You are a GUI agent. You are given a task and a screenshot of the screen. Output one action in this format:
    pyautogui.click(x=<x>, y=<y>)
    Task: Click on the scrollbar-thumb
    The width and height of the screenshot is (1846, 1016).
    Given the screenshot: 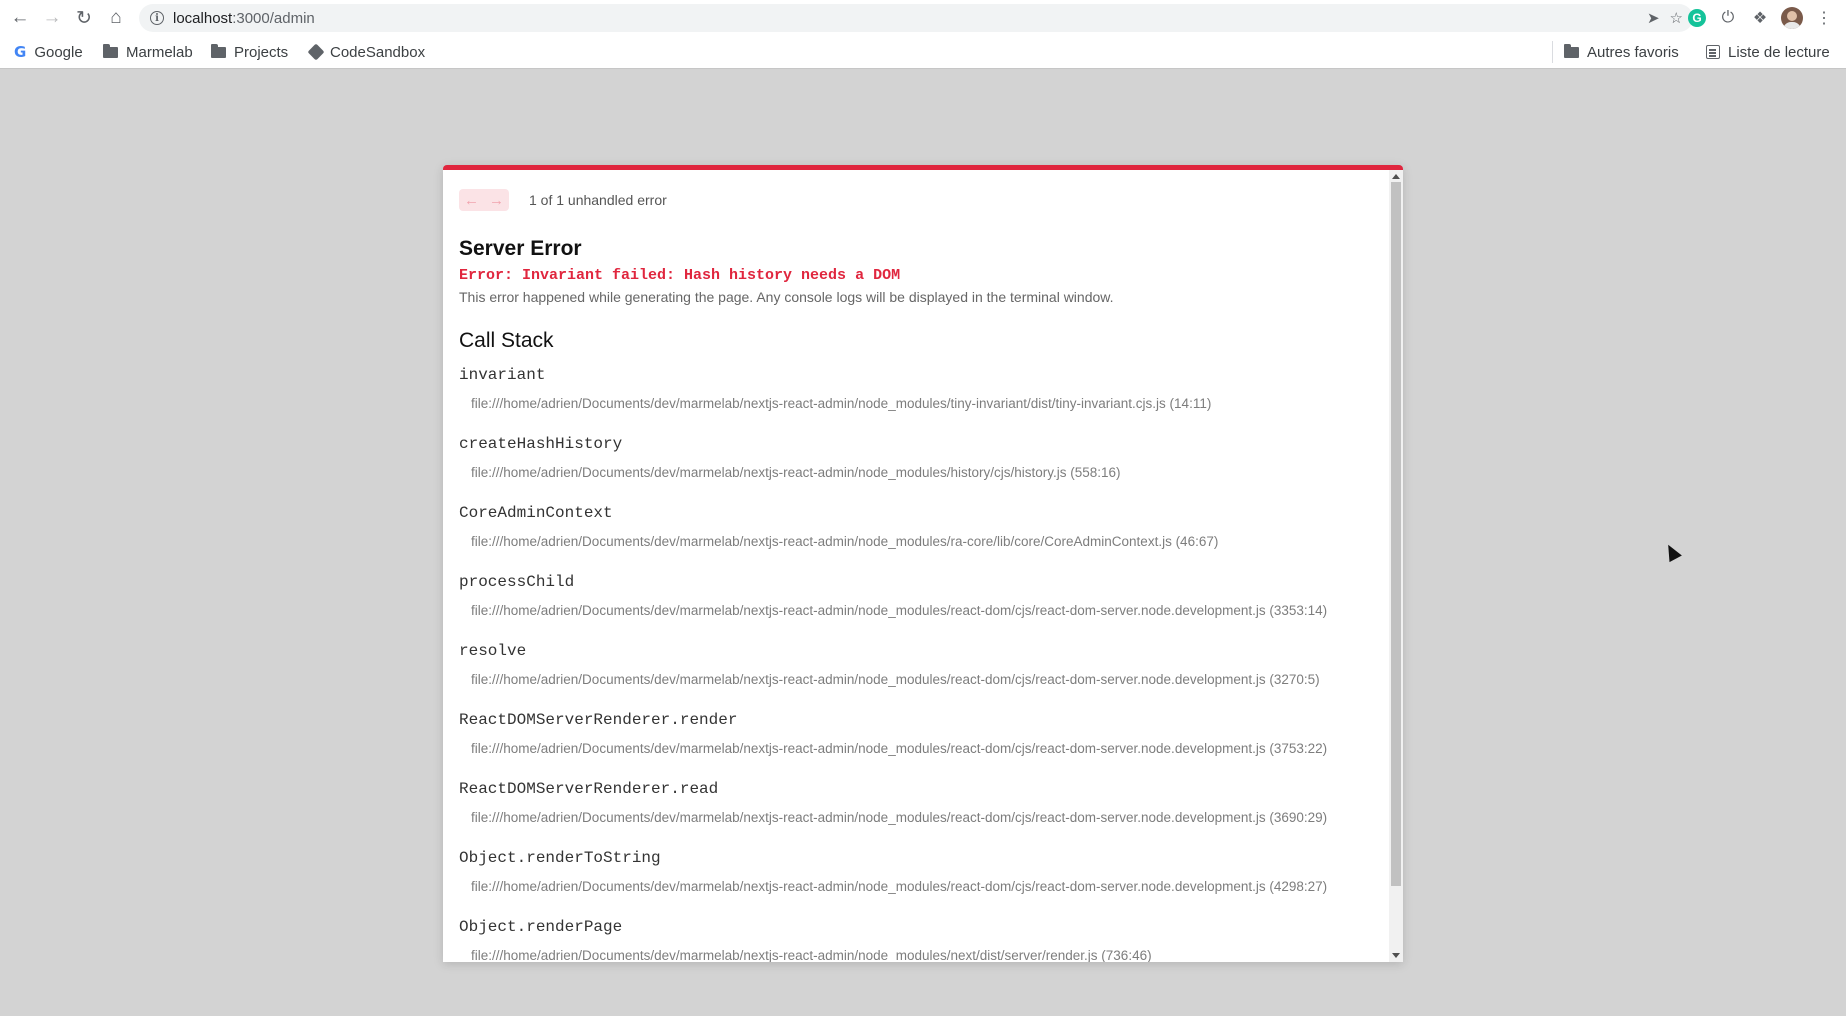 What is the action you would take?
    pyautogui.click(x=1396, y=534)
    